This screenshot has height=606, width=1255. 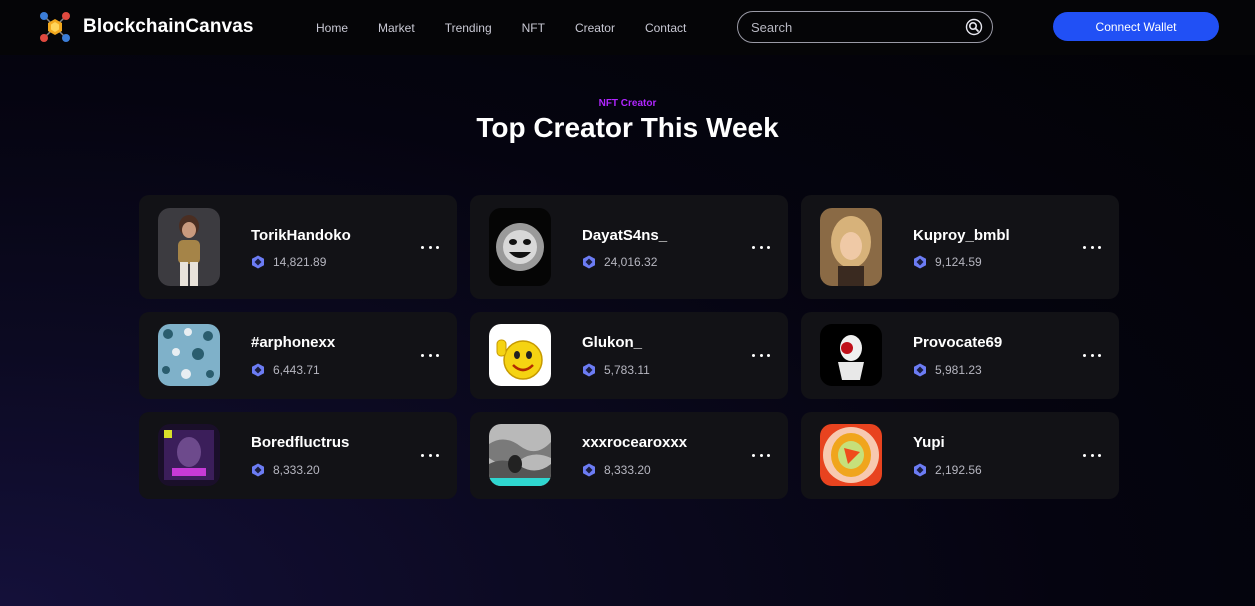 I want to click on search-box, so click(x=865, y=27).